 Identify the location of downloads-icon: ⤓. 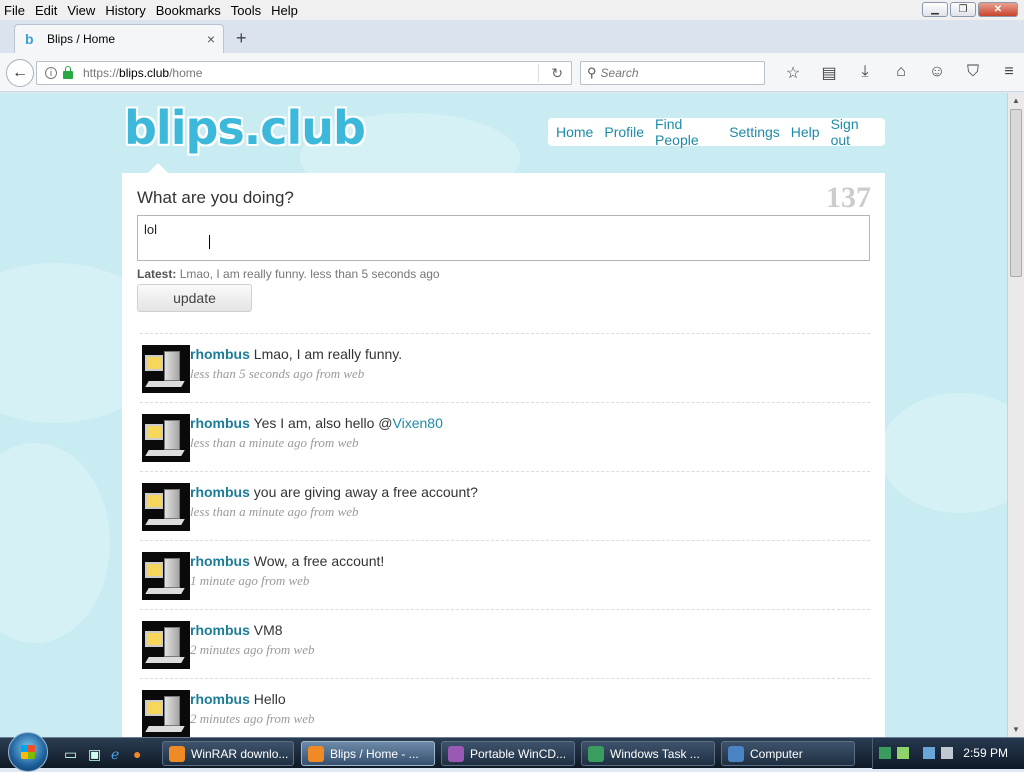
(865, 73).